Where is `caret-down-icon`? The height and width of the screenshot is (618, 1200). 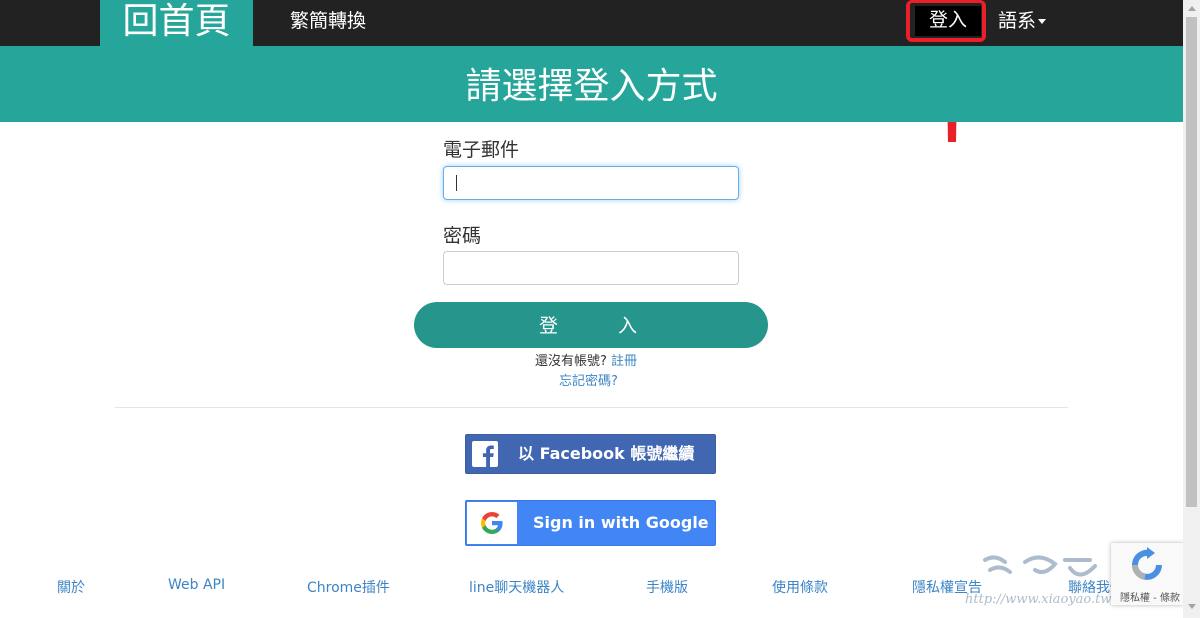 caret-down-icon is located at coordinates (1042, 21).